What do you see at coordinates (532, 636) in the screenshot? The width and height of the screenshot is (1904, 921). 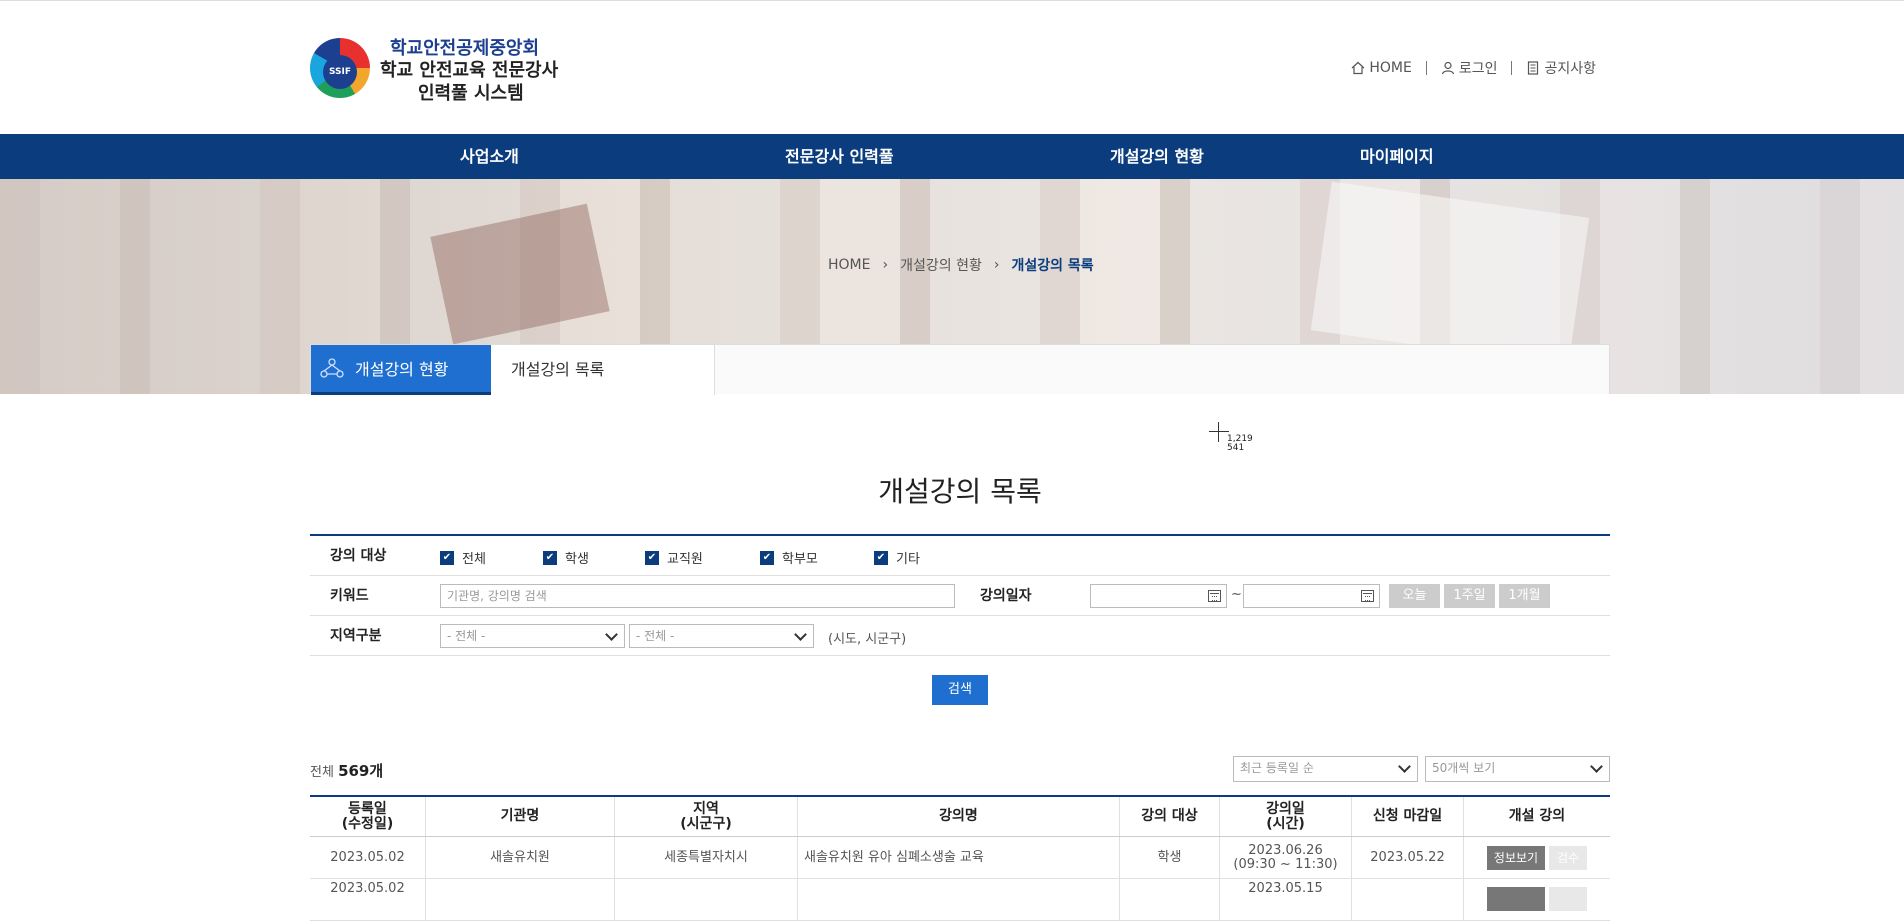 I see `region-province-select: - 전체 -` at bounding box center [532, 636].